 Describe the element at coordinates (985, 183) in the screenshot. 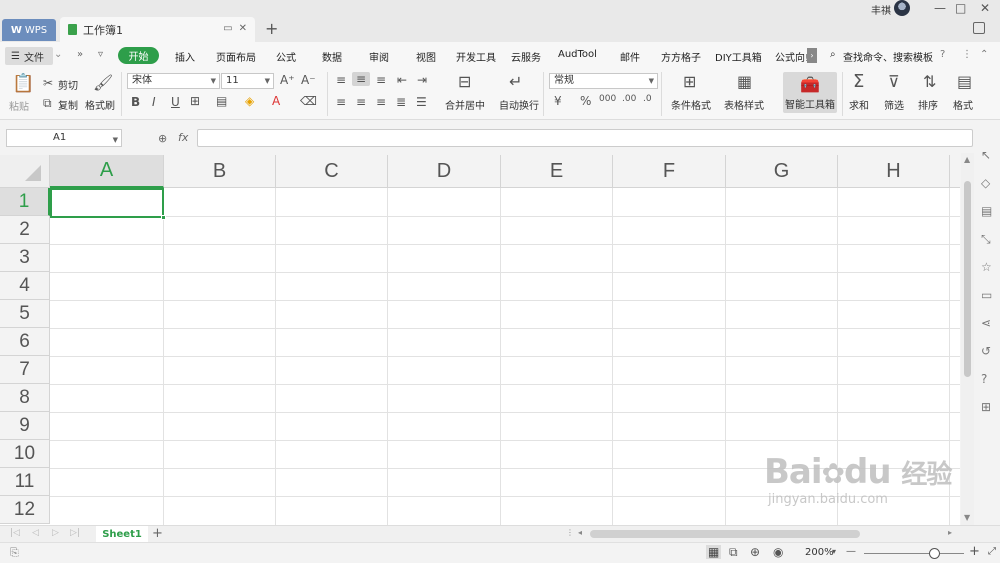

I see `shapes-icon: ◇` at that location.